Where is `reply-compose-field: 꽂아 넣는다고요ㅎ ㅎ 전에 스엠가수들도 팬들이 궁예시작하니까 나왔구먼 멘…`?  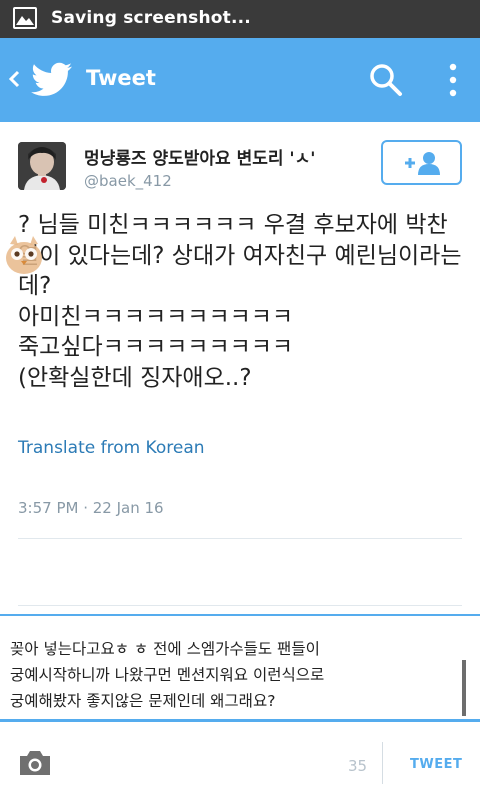 reply-compose-field: 꽂아 넣는다고요ㅎ ㅎ 전에 스엠가수들도 팬들이 궁예시작하니까 나왔구먼 멘… is located at coordinates (240, 668).